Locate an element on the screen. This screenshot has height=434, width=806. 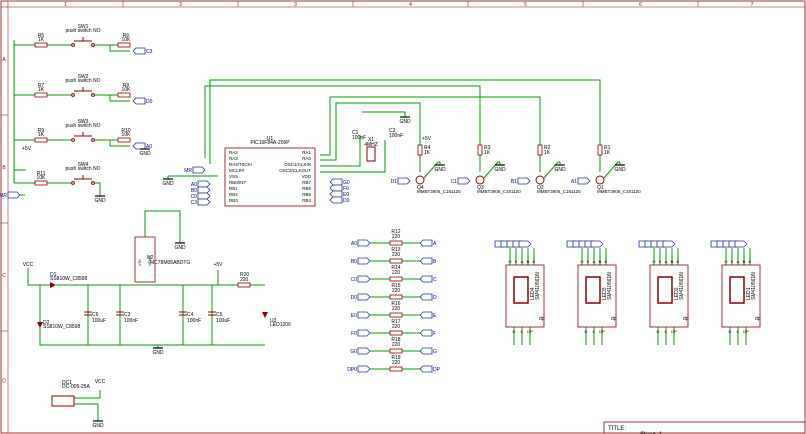
vcc-label: VCC is located at coordinates (100, 382).